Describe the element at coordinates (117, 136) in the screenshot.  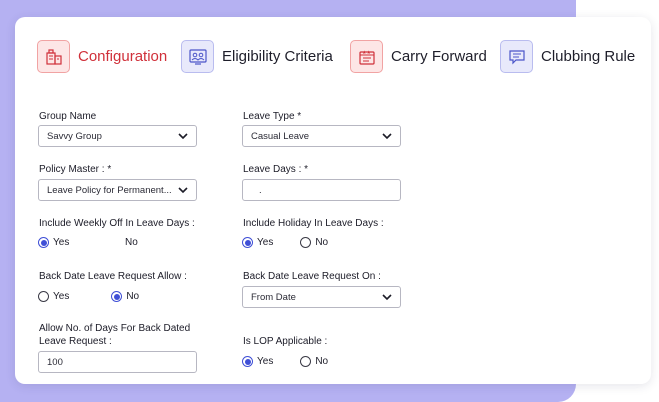
I see `group-name-select: Savvy Group` at that location.